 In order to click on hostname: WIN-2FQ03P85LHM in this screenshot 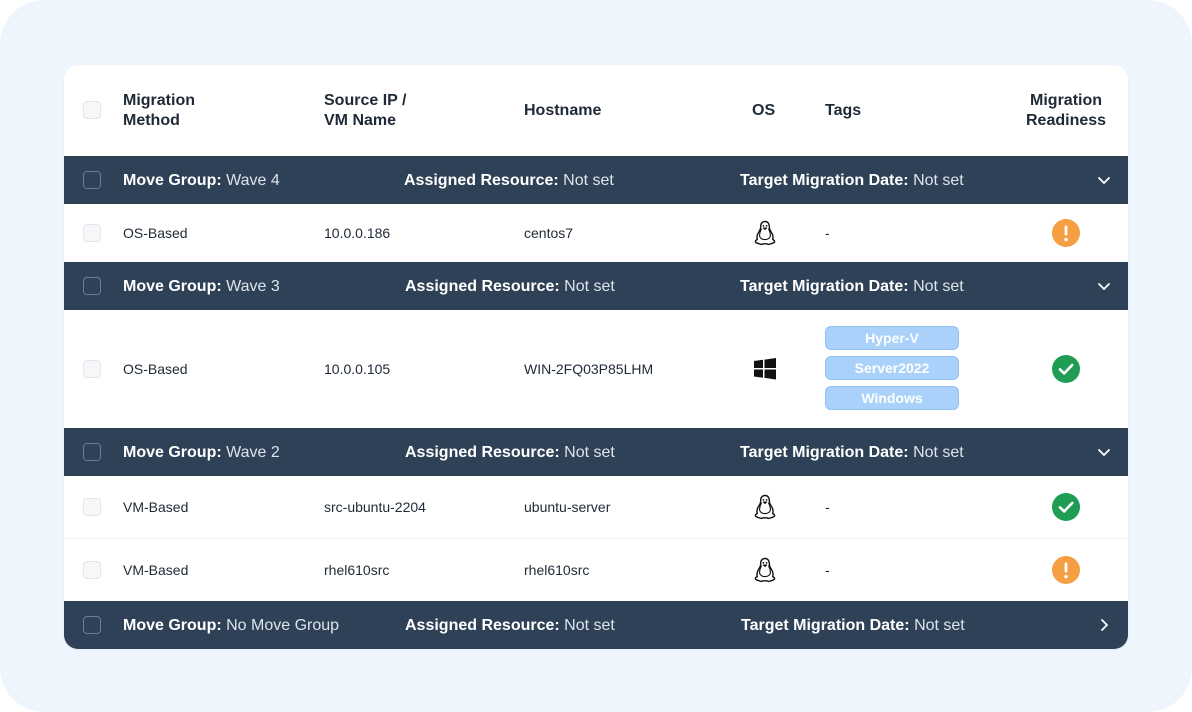, I will do `click(589, 369)`.